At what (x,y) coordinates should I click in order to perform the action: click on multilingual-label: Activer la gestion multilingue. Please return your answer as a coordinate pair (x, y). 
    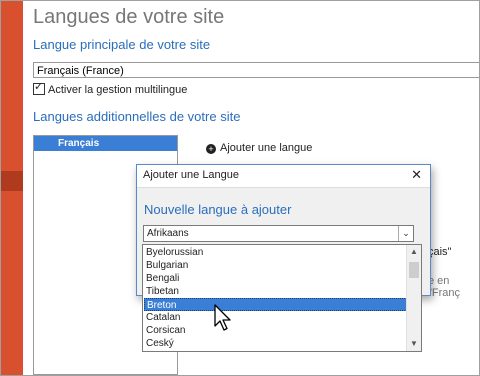
    Looking at the image, I should click on (118, 90).